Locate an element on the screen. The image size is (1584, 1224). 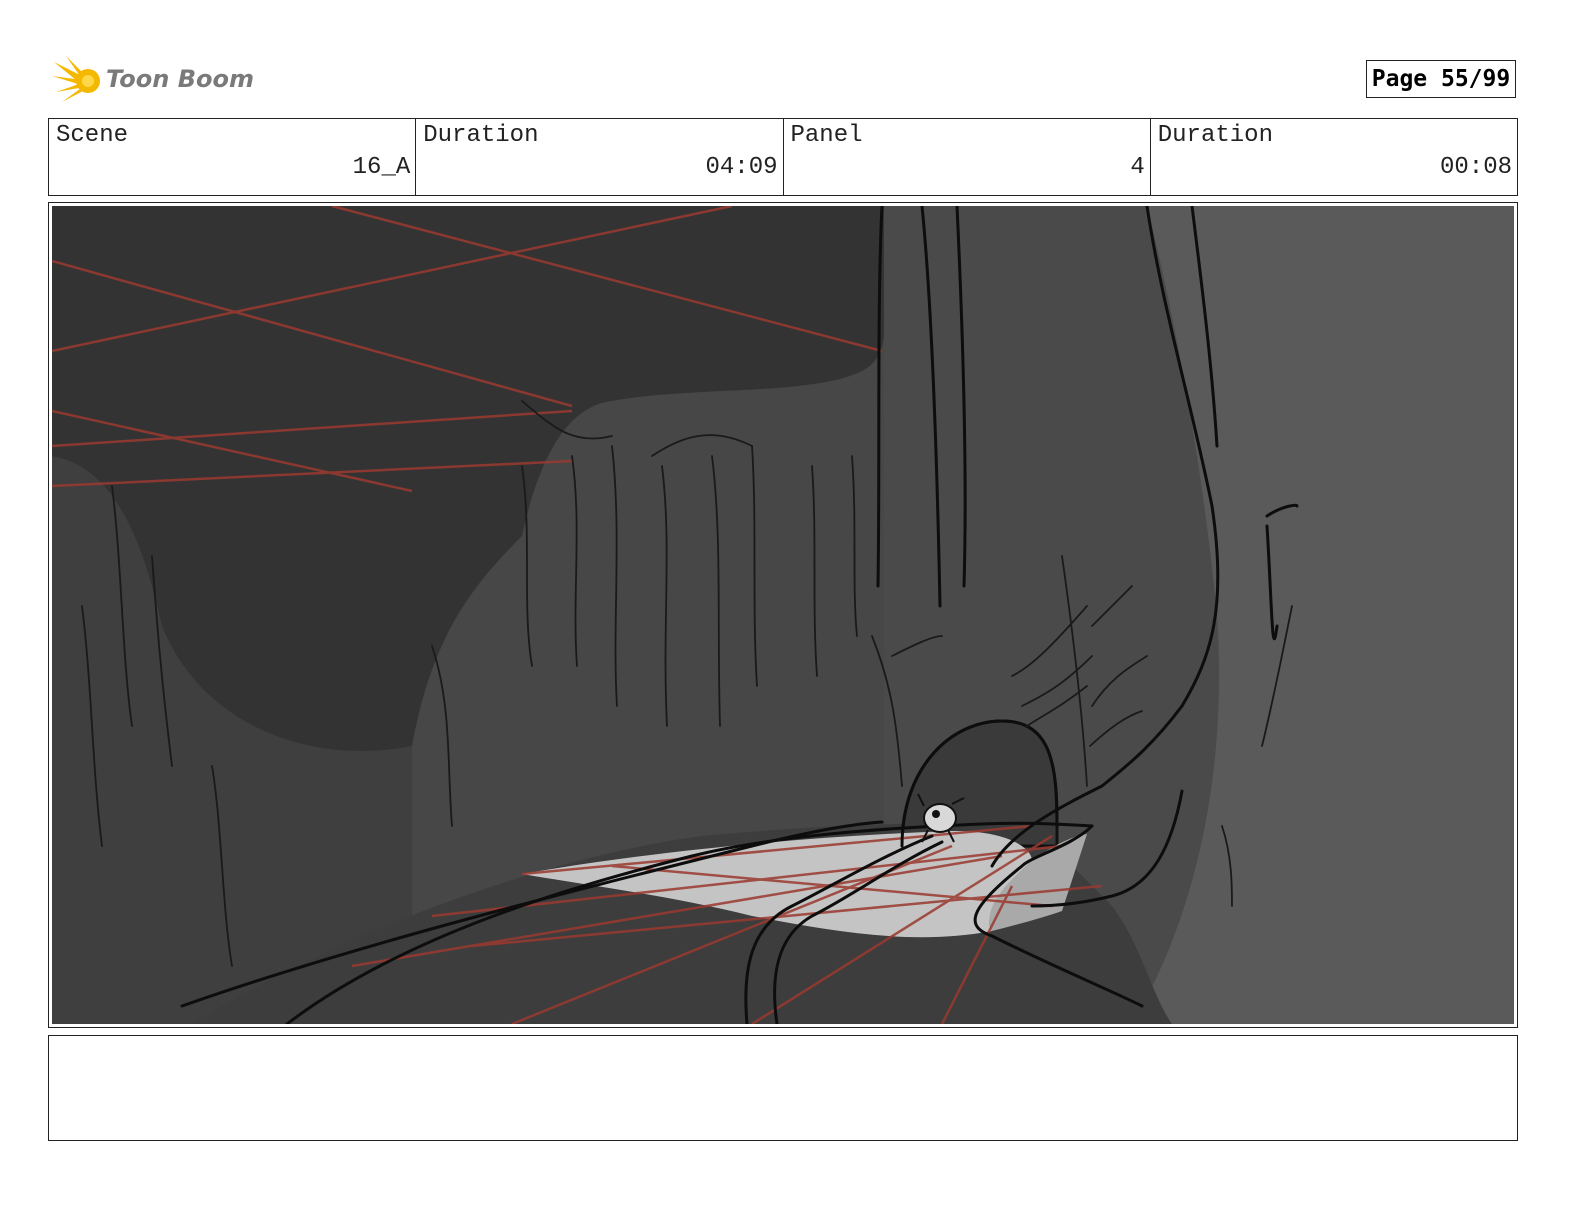
star-burst-icon is located at coordinates (76, 79).